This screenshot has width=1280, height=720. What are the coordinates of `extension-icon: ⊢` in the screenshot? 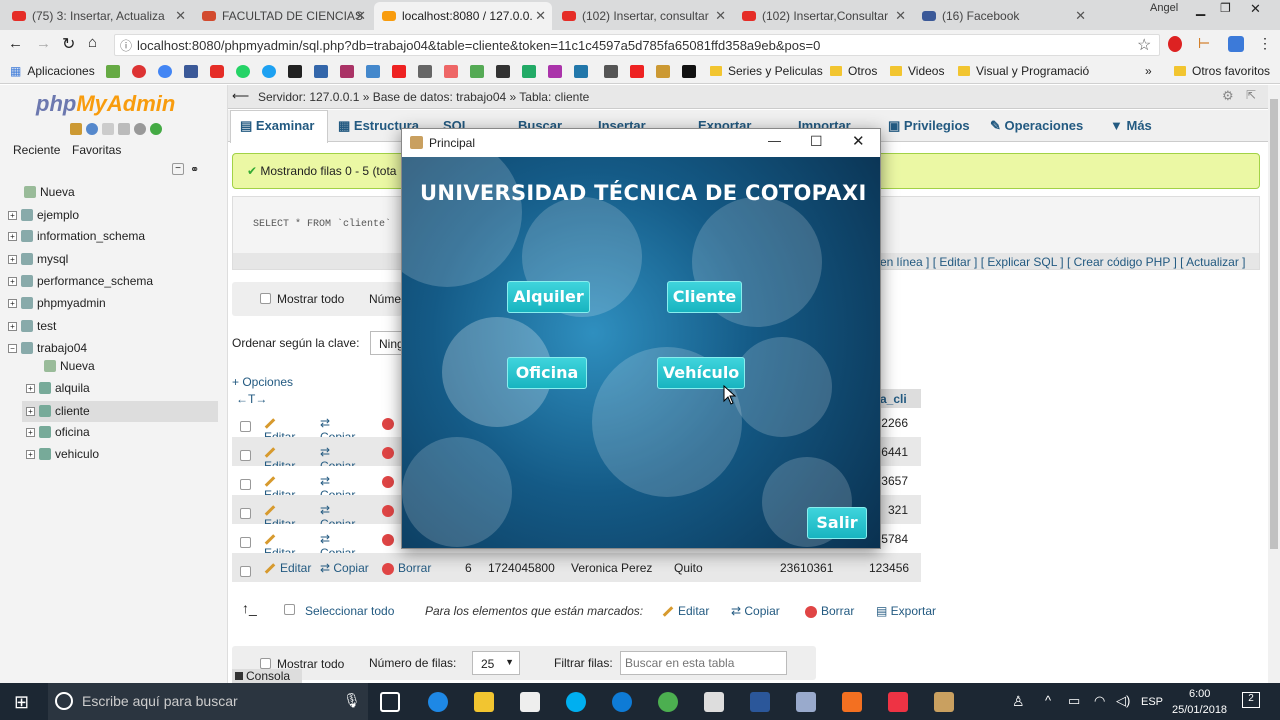 It's located at (1204, 43).